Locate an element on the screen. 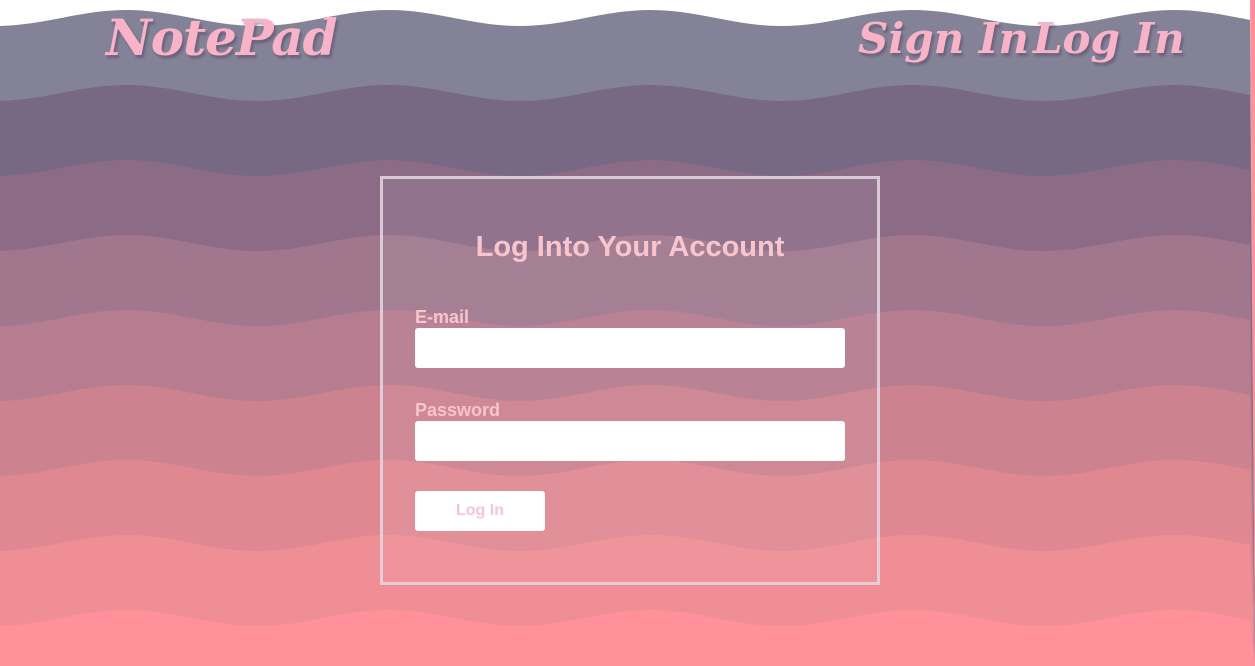 This screenshot has height=666, width=1255. password-field is located at coordinates (630, 441).